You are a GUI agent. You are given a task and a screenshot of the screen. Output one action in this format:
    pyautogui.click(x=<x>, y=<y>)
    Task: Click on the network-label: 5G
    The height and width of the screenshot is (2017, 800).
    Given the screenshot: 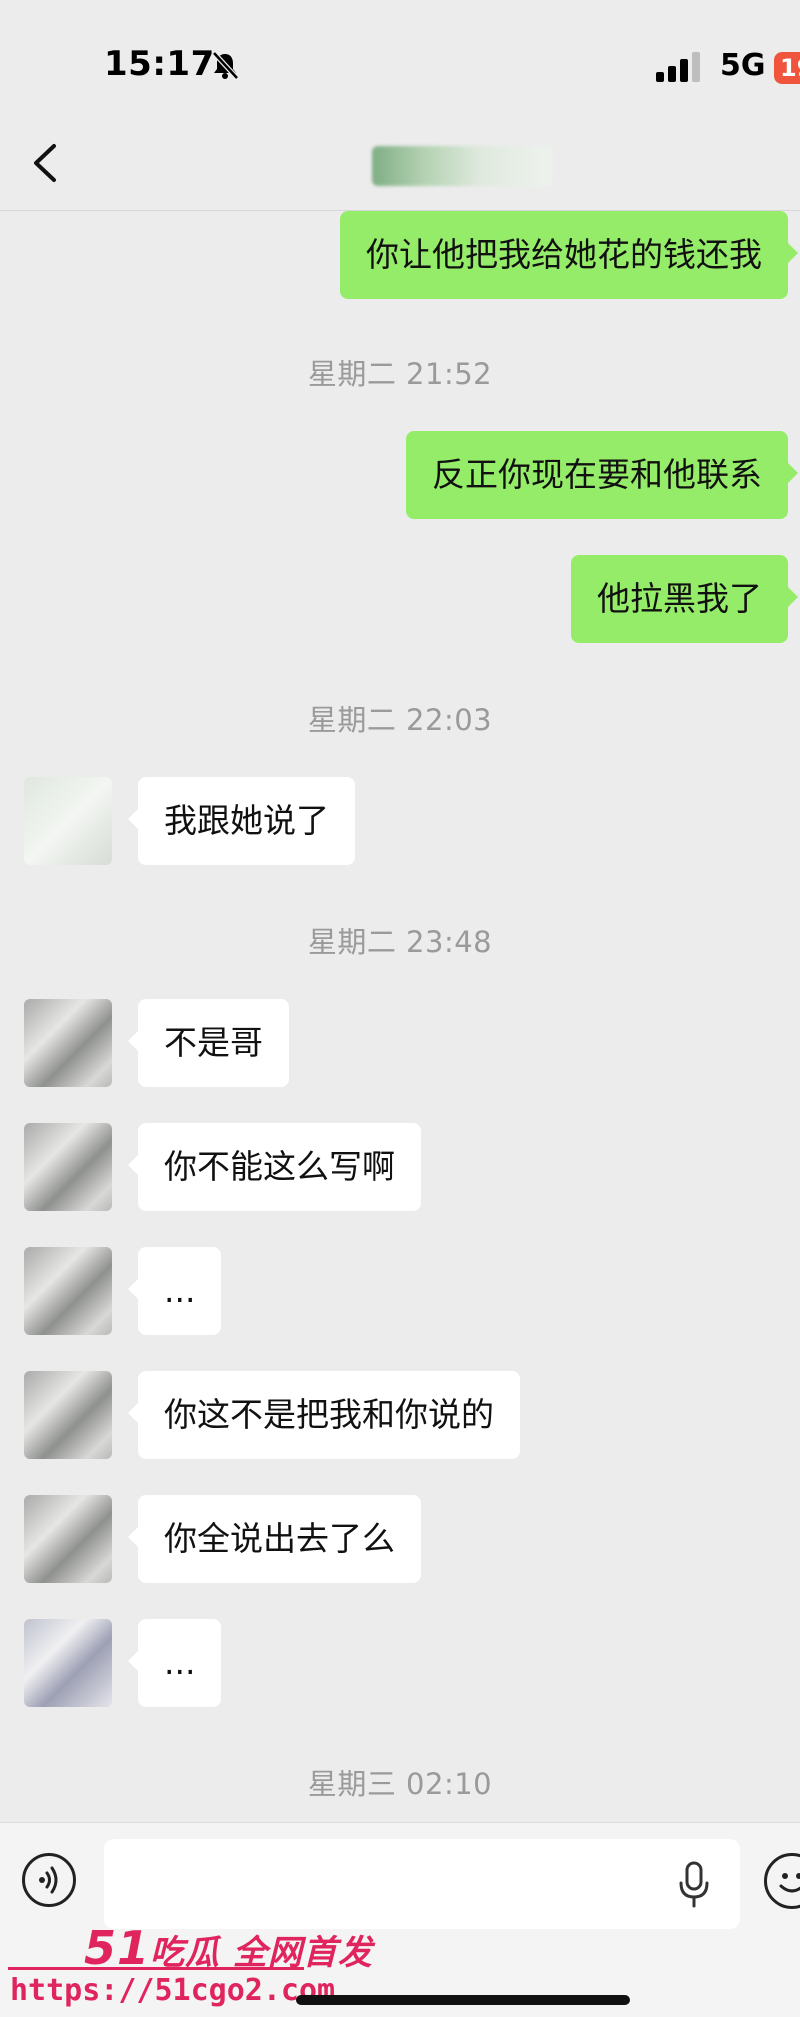 What is the action you would take?
    pyautogui.click(x=743, y=65)
    